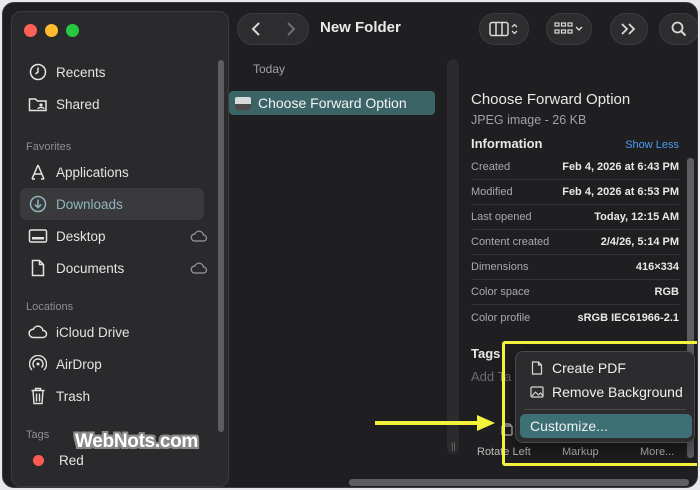  I want to click on info-row: Color profile sRGB IEC61966-2.1, so click(575, 317).